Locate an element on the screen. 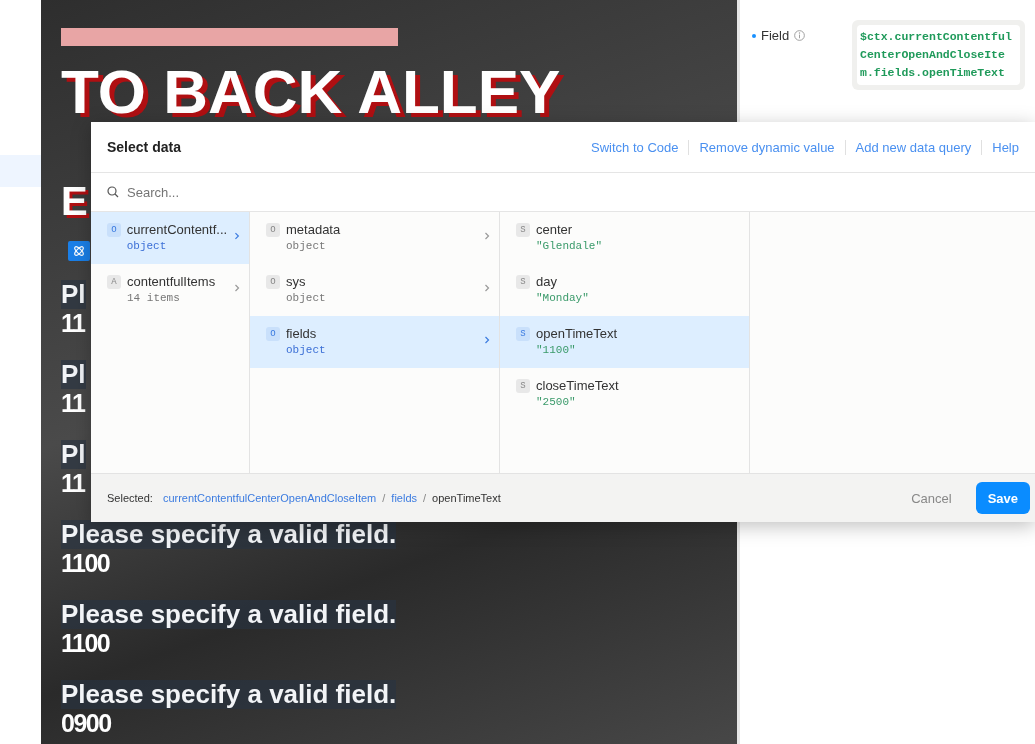 The image size is (1035, 744). path-current: openTimeText is located at coordinates (466, 498).